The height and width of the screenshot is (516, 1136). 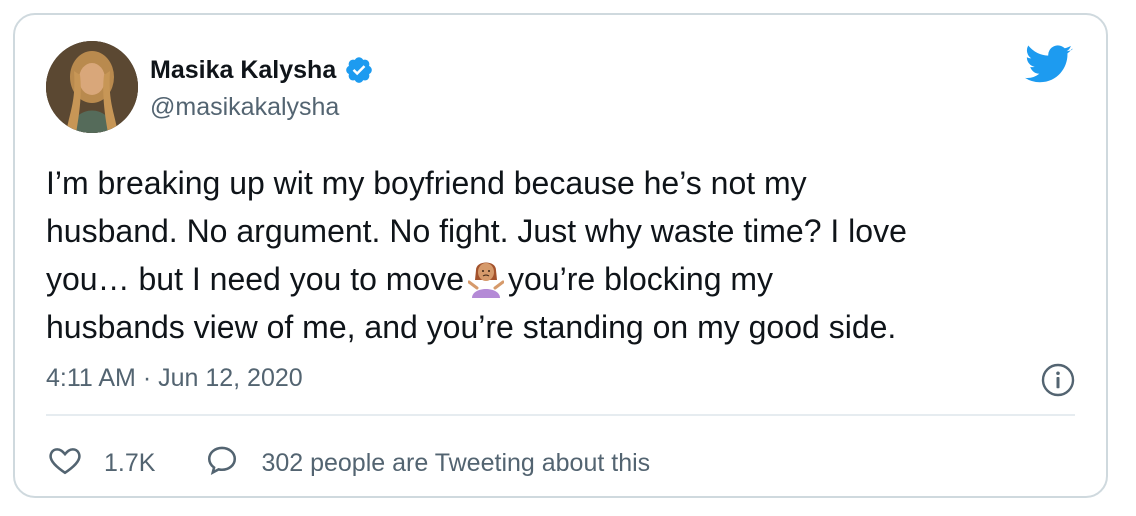 I want to click on tweet-actions: 1.7K 302 people are Tweeting about this, so click(x=349, y=463).